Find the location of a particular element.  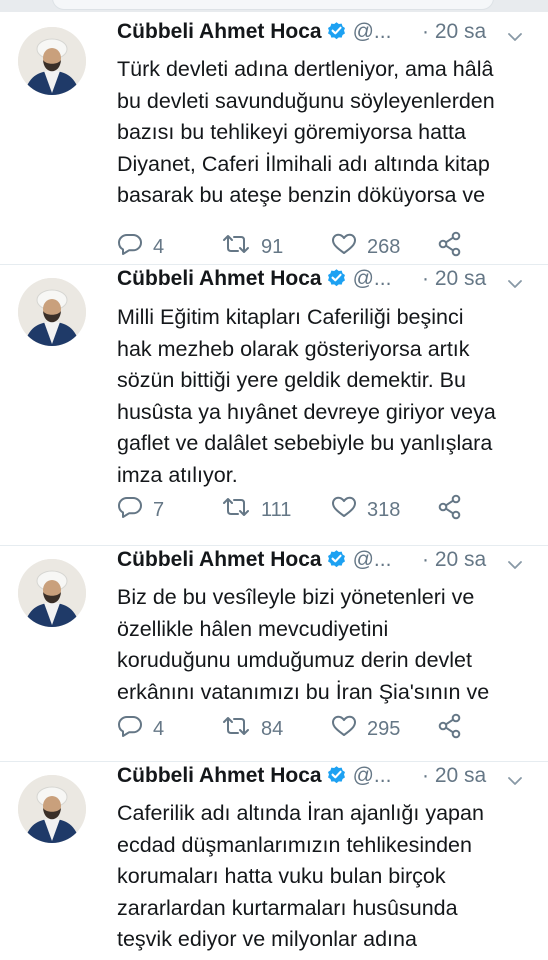

retweet-button: 91 is located at coordinates (252, 247).